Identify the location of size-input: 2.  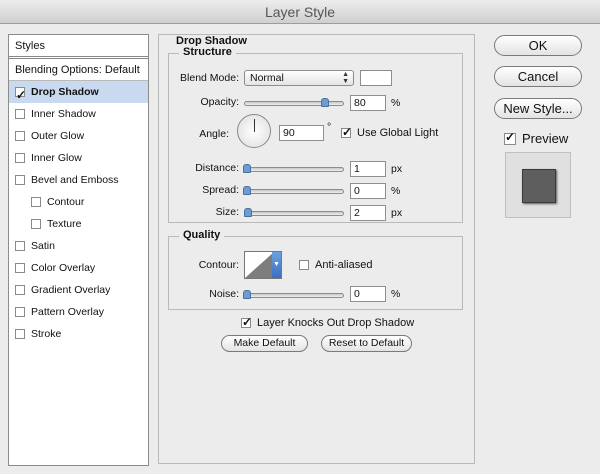
(368, 213).